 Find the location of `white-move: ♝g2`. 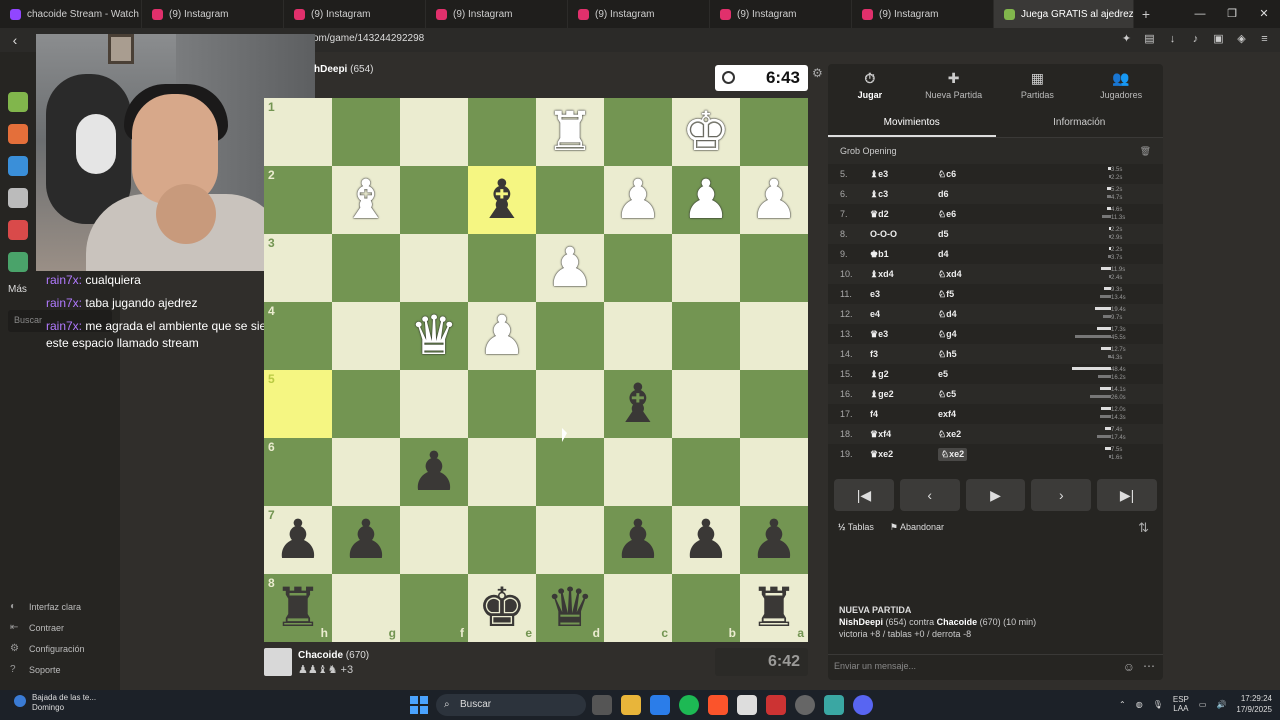

white-move: ♝g2 is located at coordinates (879, 374).